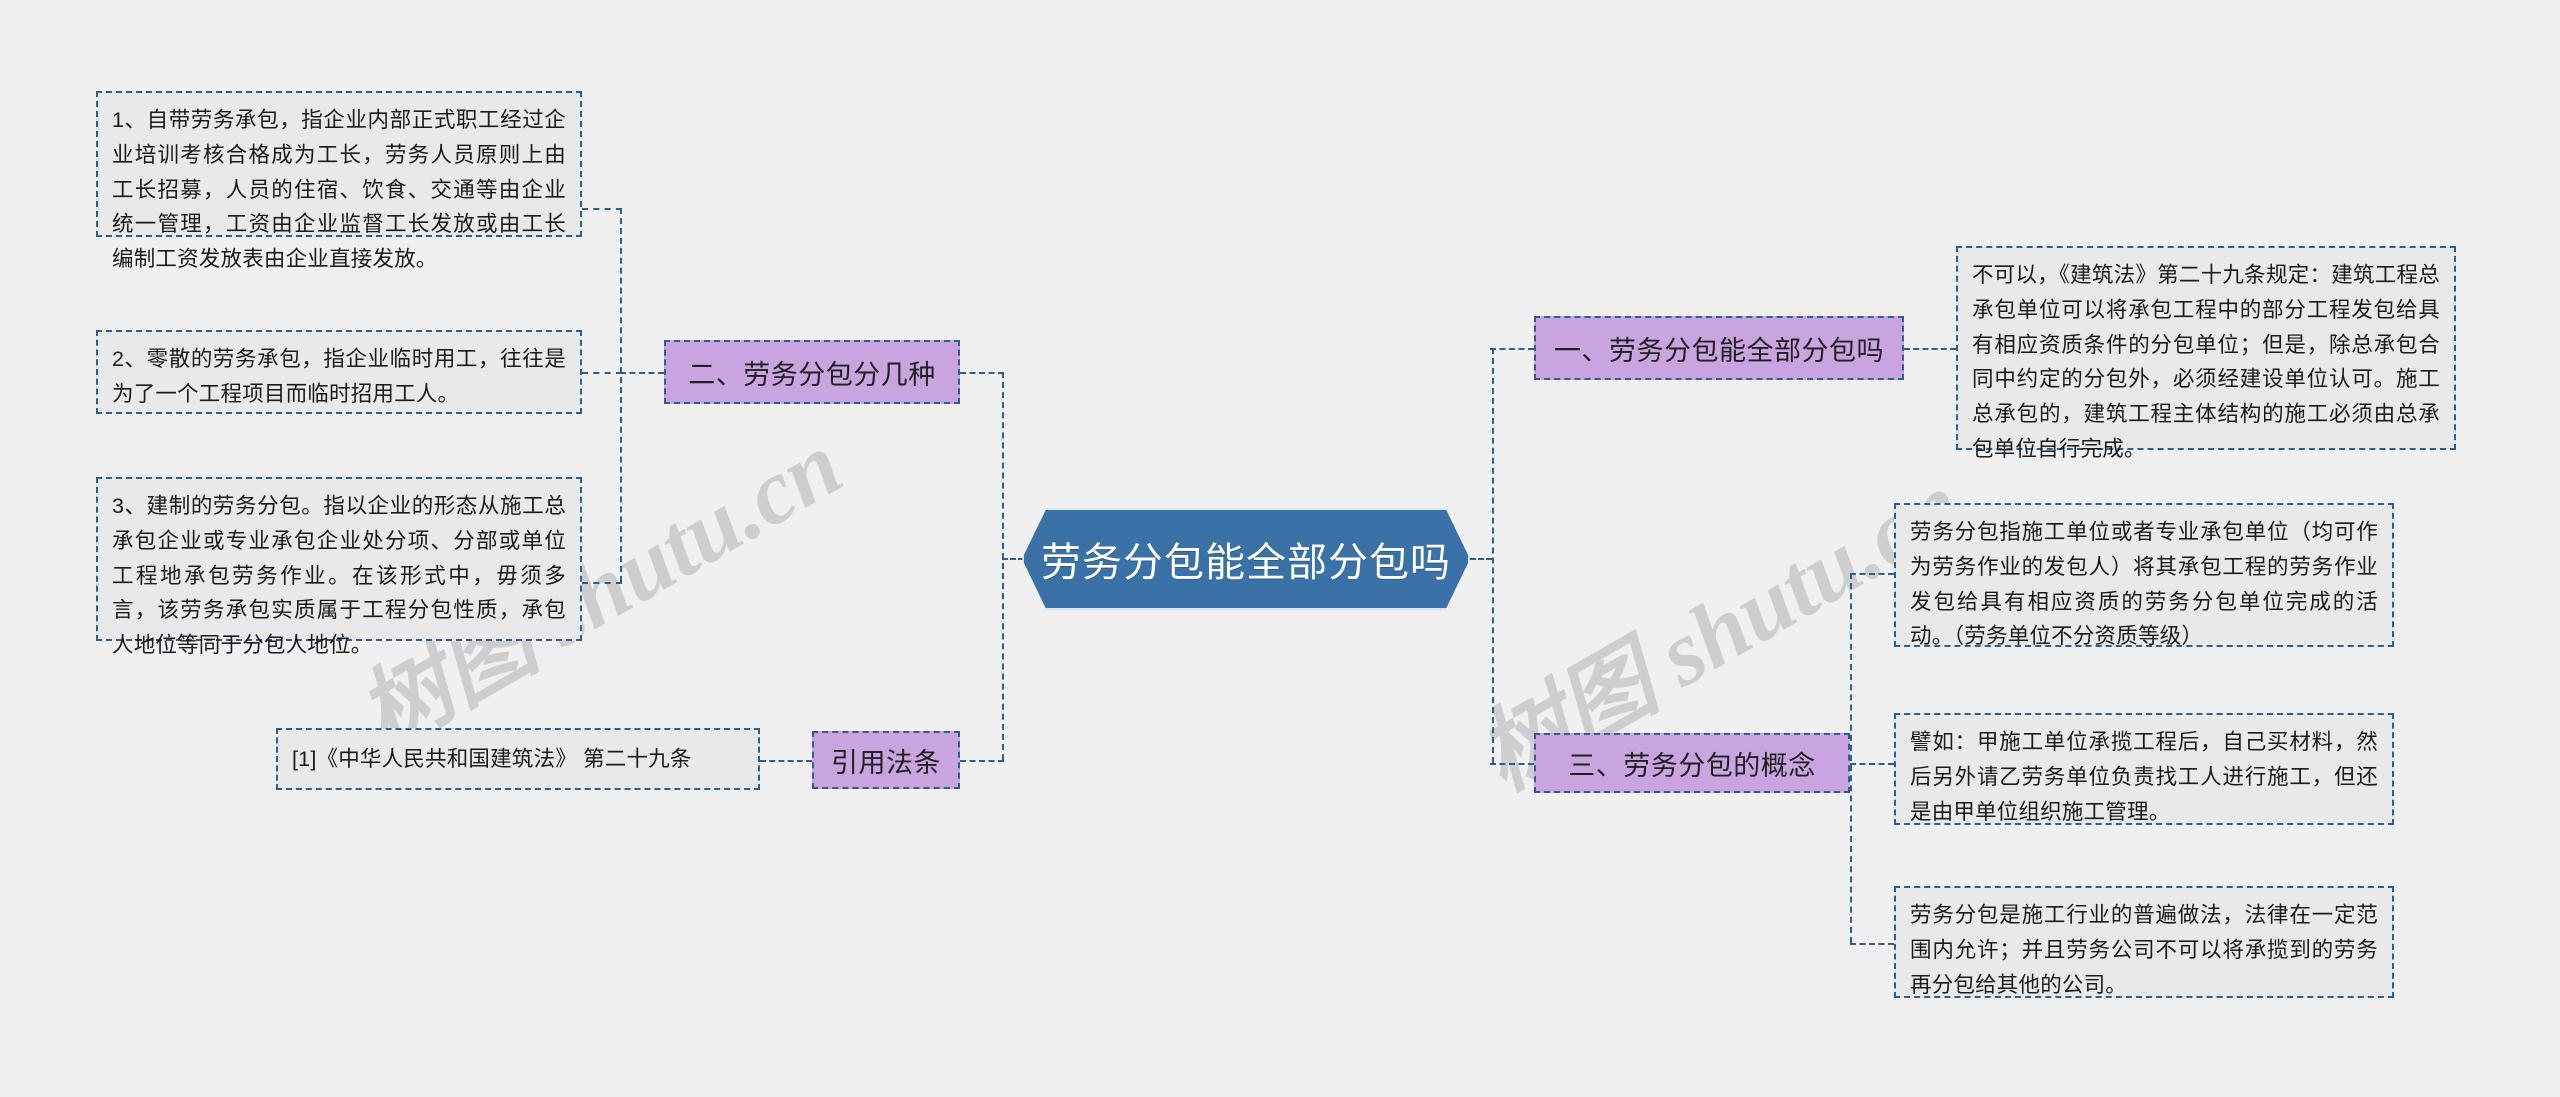 The image size is (2560, 1097). What do you see at coordinates (602, 583) in the screenshot?
I see `connector-branch1-child3` at bounding box center [602, 583].